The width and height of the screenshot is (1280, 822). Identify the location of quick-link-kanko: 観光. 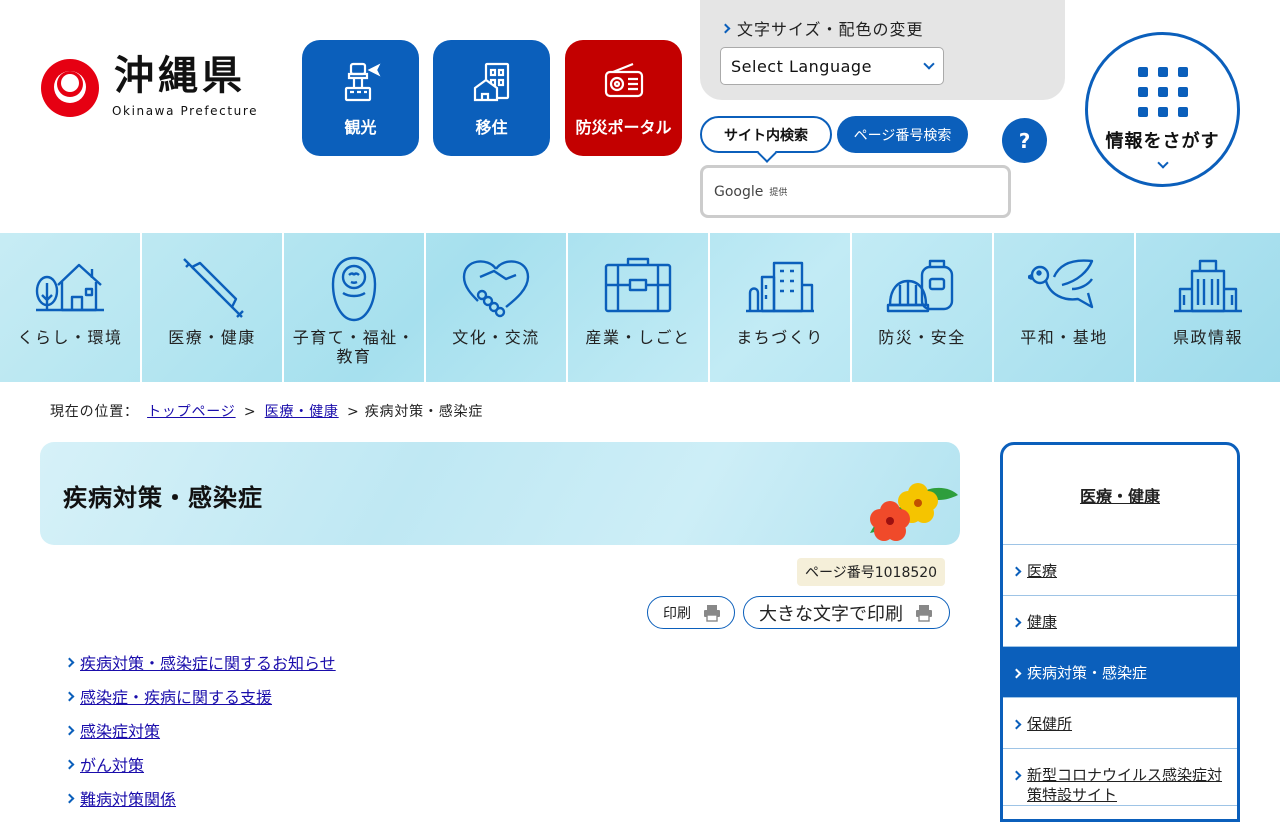
(360, 98).